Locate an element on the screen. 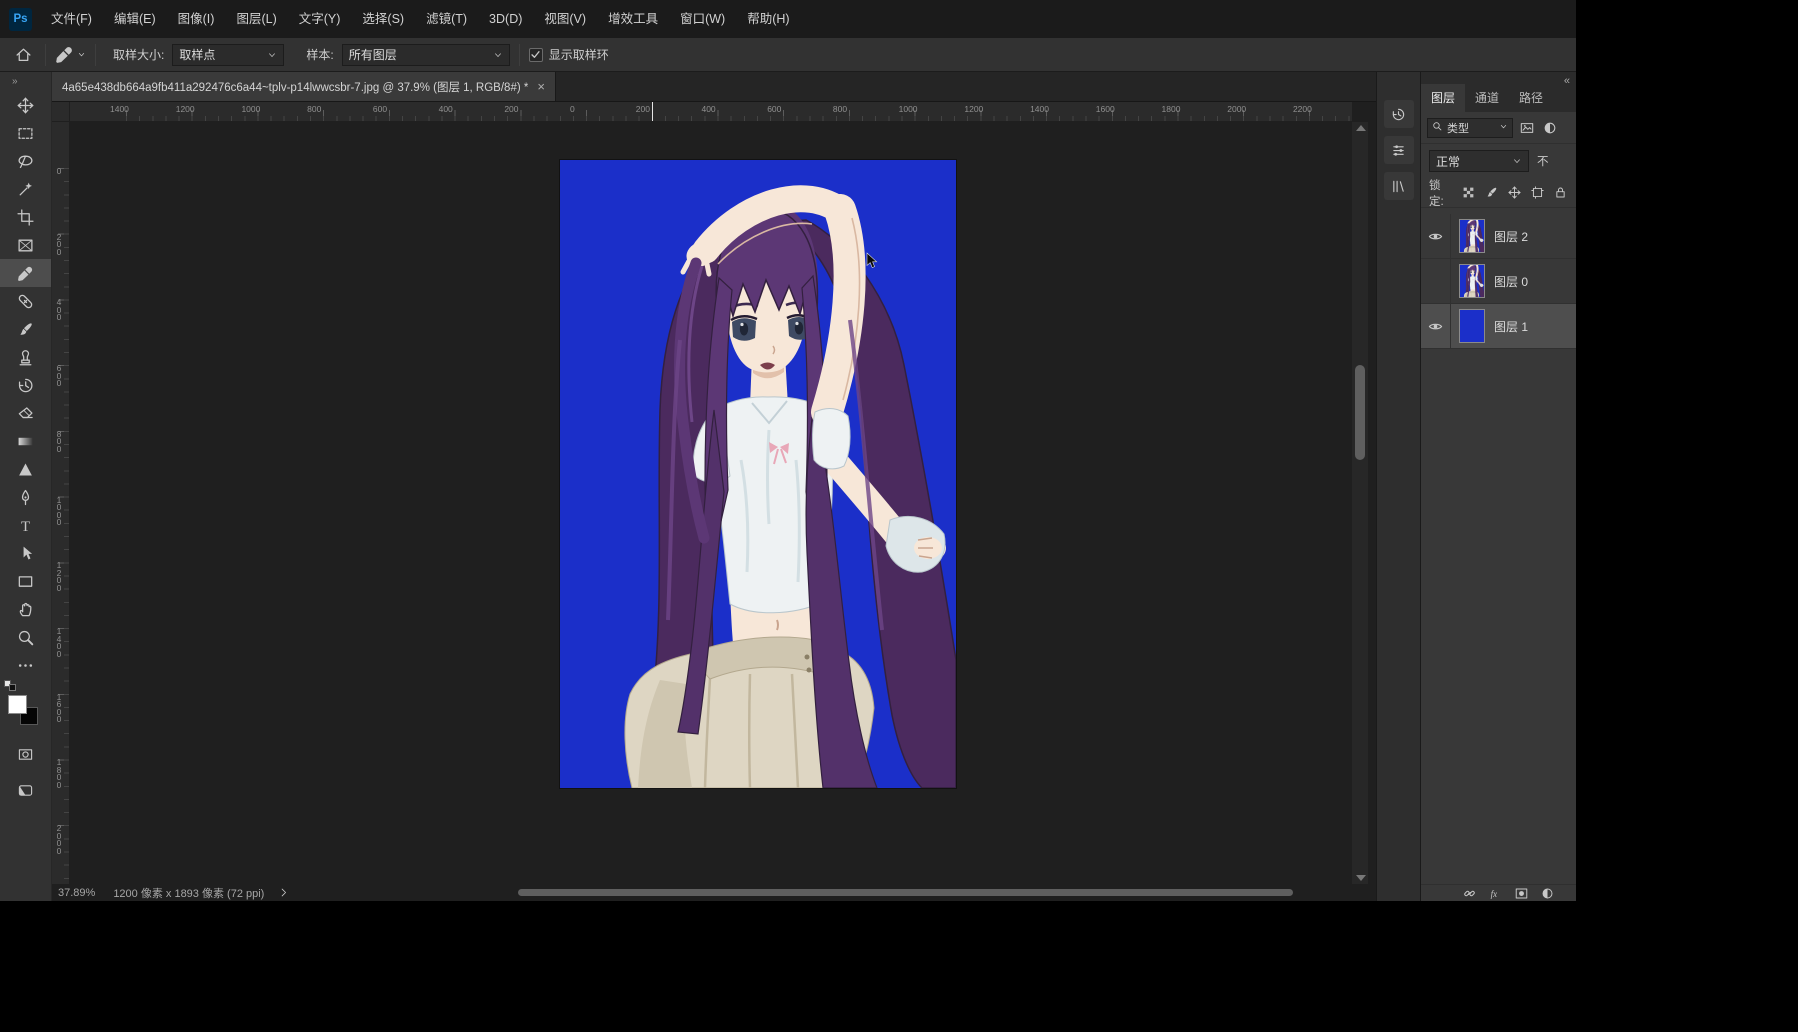 Image resolution: width=1798 pixels, height=1032 pixels. document-canvas is located at coordinates (758, 474).